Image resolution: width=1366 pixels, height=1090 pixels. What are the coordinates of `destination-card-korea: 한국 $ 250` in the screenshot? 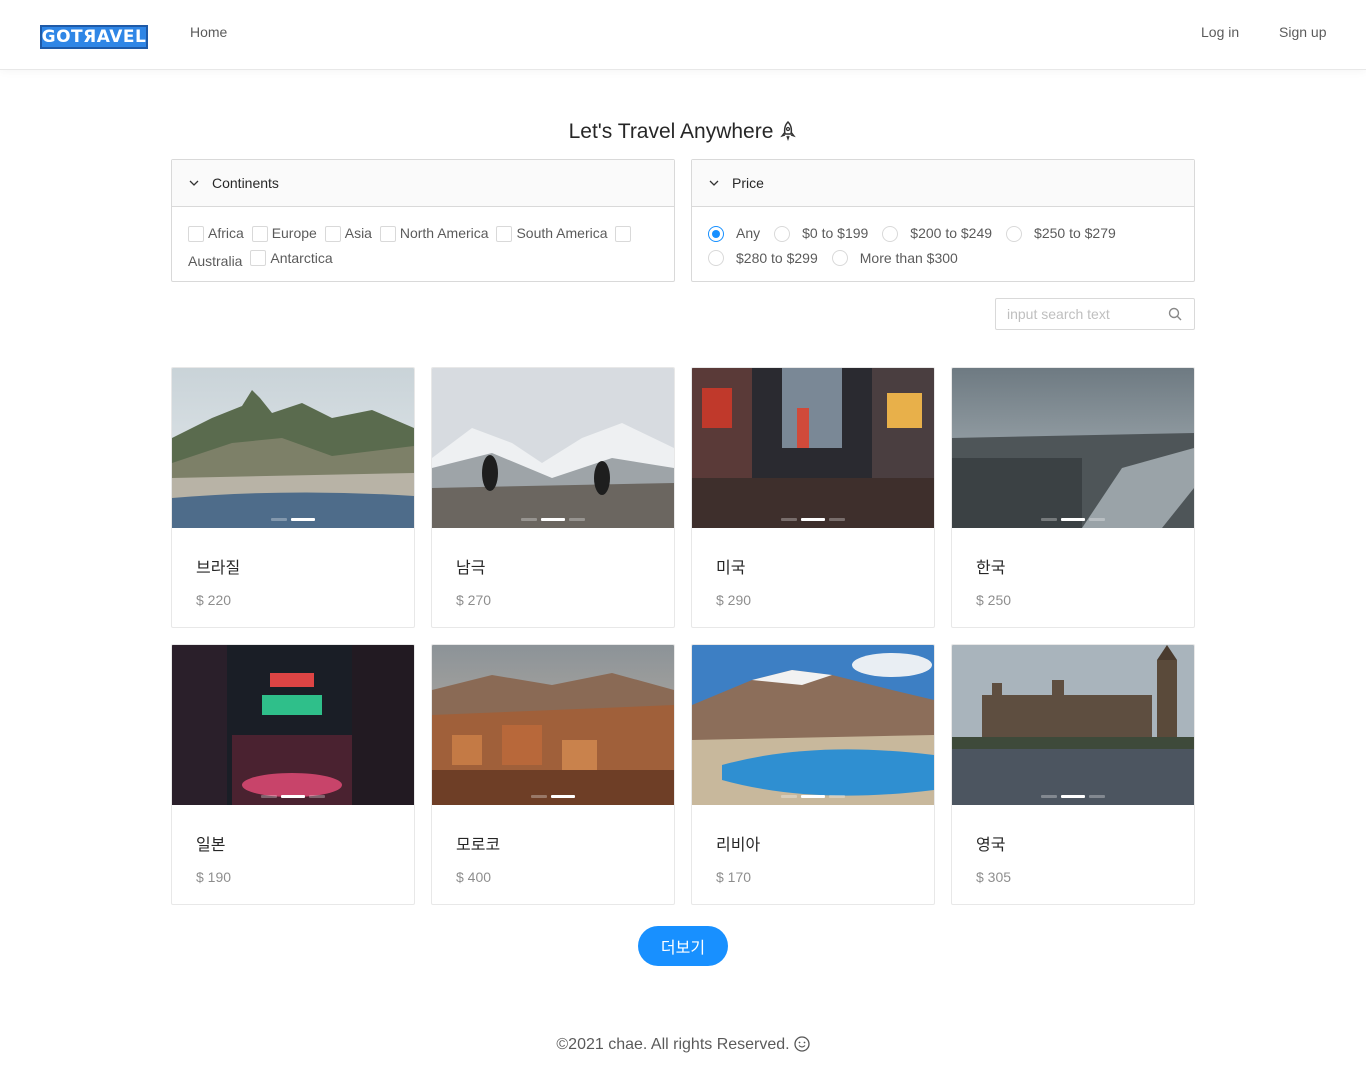 It's located at (1073, 497).